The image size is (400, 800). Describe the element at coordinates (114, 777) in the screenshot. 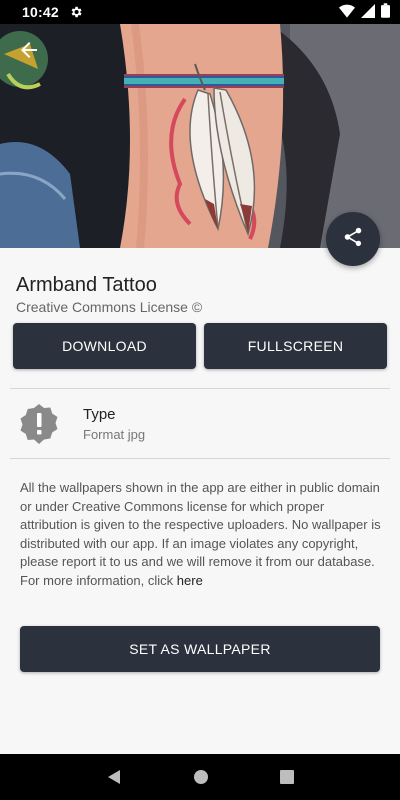

I see `back-triangle-icon` at that location.